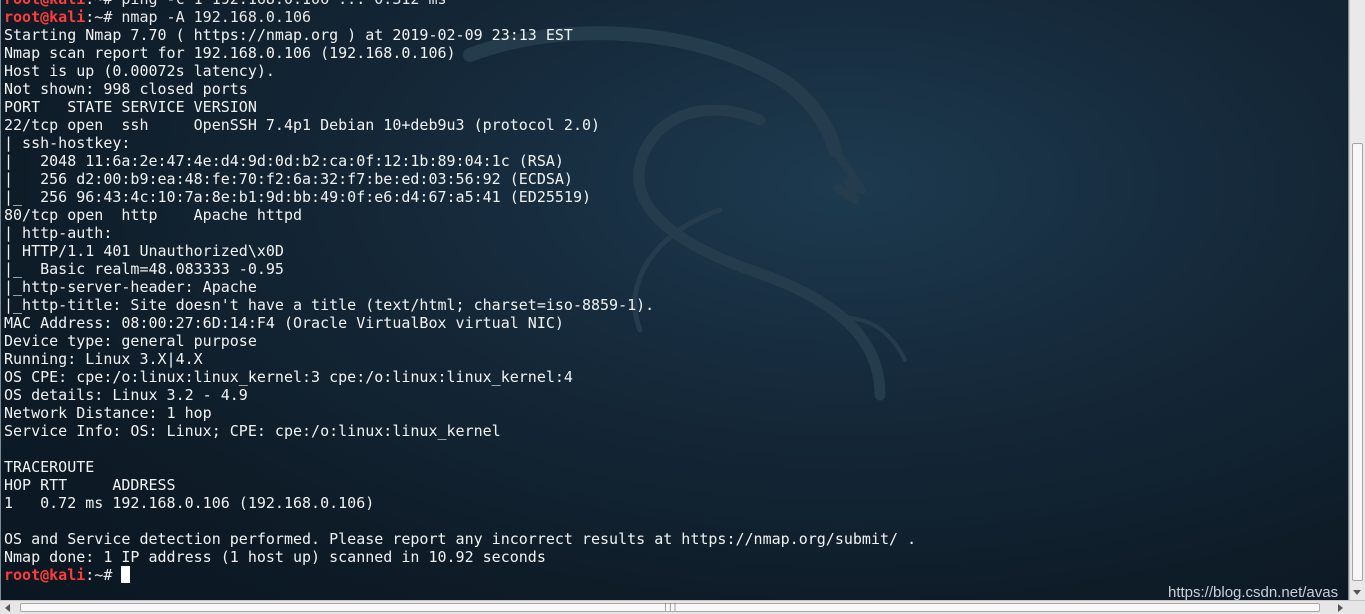 The height and width of the screenshot is (614, 1365). What do you see at coordinates (265, 4) in the screenshot?
I see `prompt-command: :~# ping -c 1 192.168.0.106 ... 0.312 ms` at bounding box center [265, 4].